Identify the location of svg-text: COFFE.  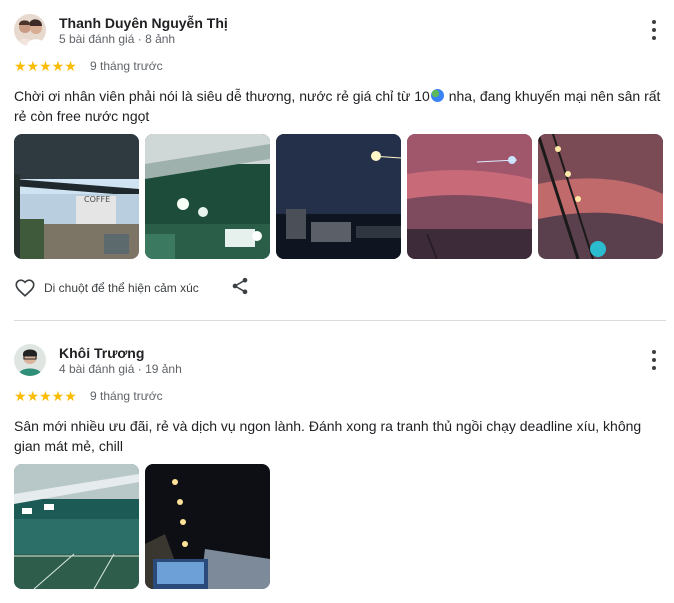
(97, 199).